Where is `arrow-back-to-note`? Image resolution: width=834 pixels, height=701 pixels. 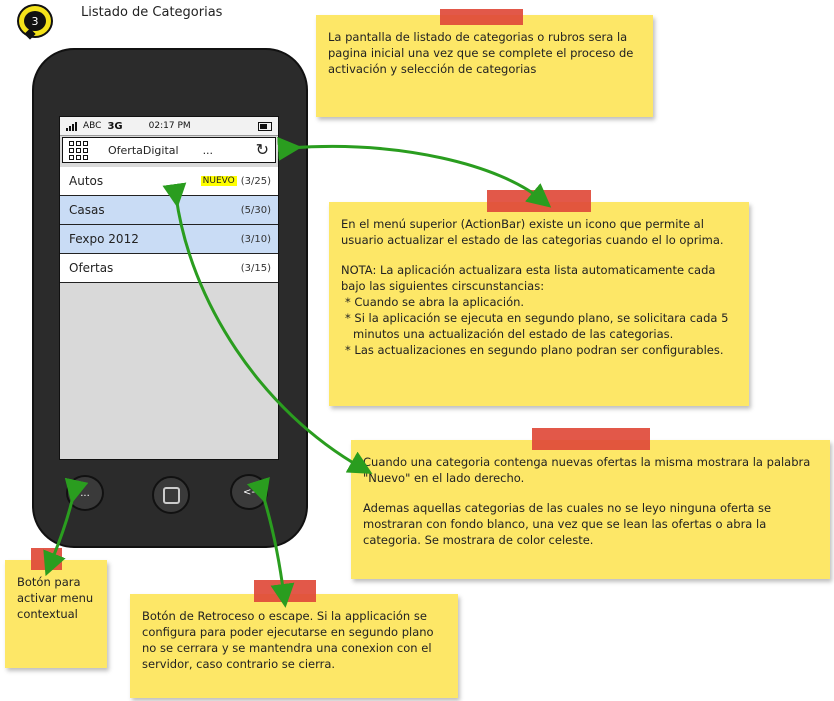 arrow-back-to-note is located at coordinates (270, 542).